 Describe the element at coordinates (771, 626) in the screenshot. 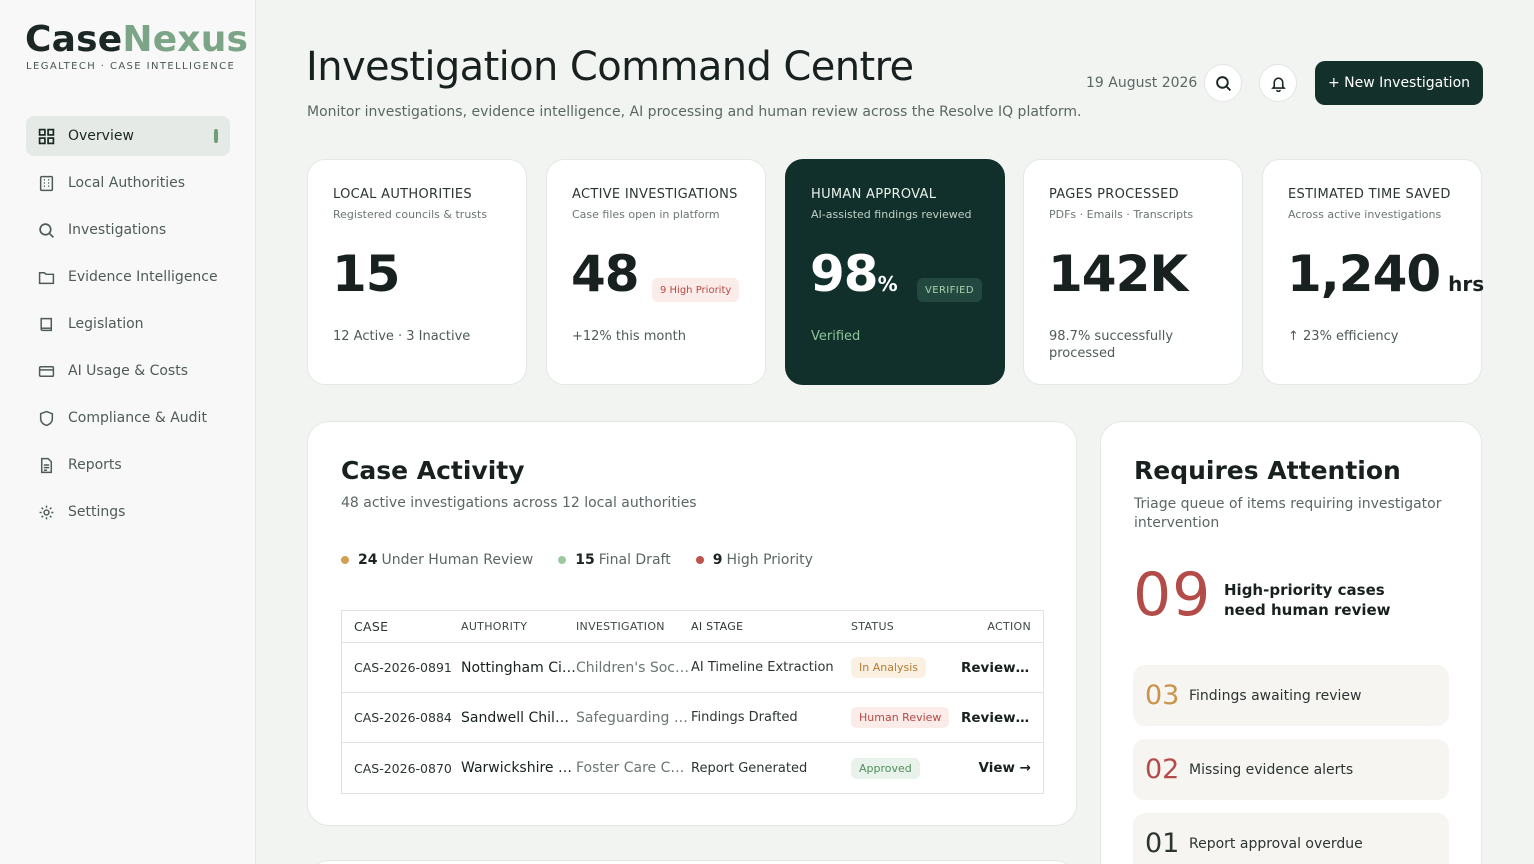

I see `column-header-ai-stage: AI STAGE` at that location.